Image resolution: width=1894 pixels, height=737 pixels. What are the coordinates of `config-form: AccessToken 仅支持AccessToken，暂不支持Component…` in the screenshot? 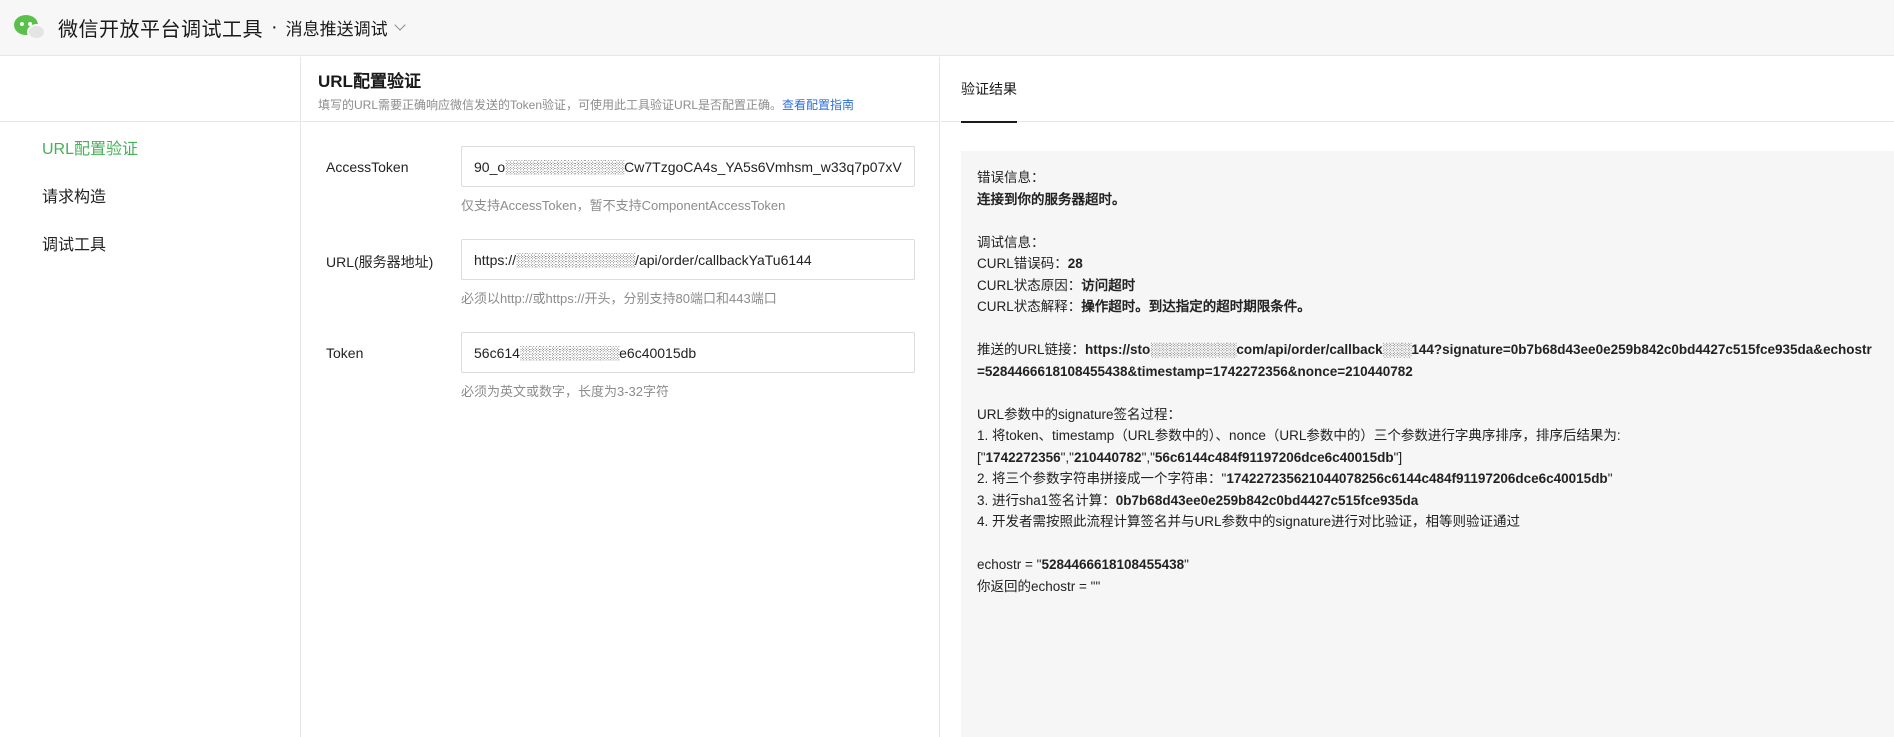 It's located at (620, 273).